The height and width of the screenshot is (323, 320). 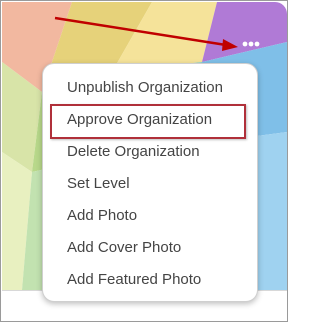 What do you see at coordinates (150, 280) in the screenshot?
I see `menu-item-add-featured-photo: Add Featured Photo` at bounding box center [150, 280].